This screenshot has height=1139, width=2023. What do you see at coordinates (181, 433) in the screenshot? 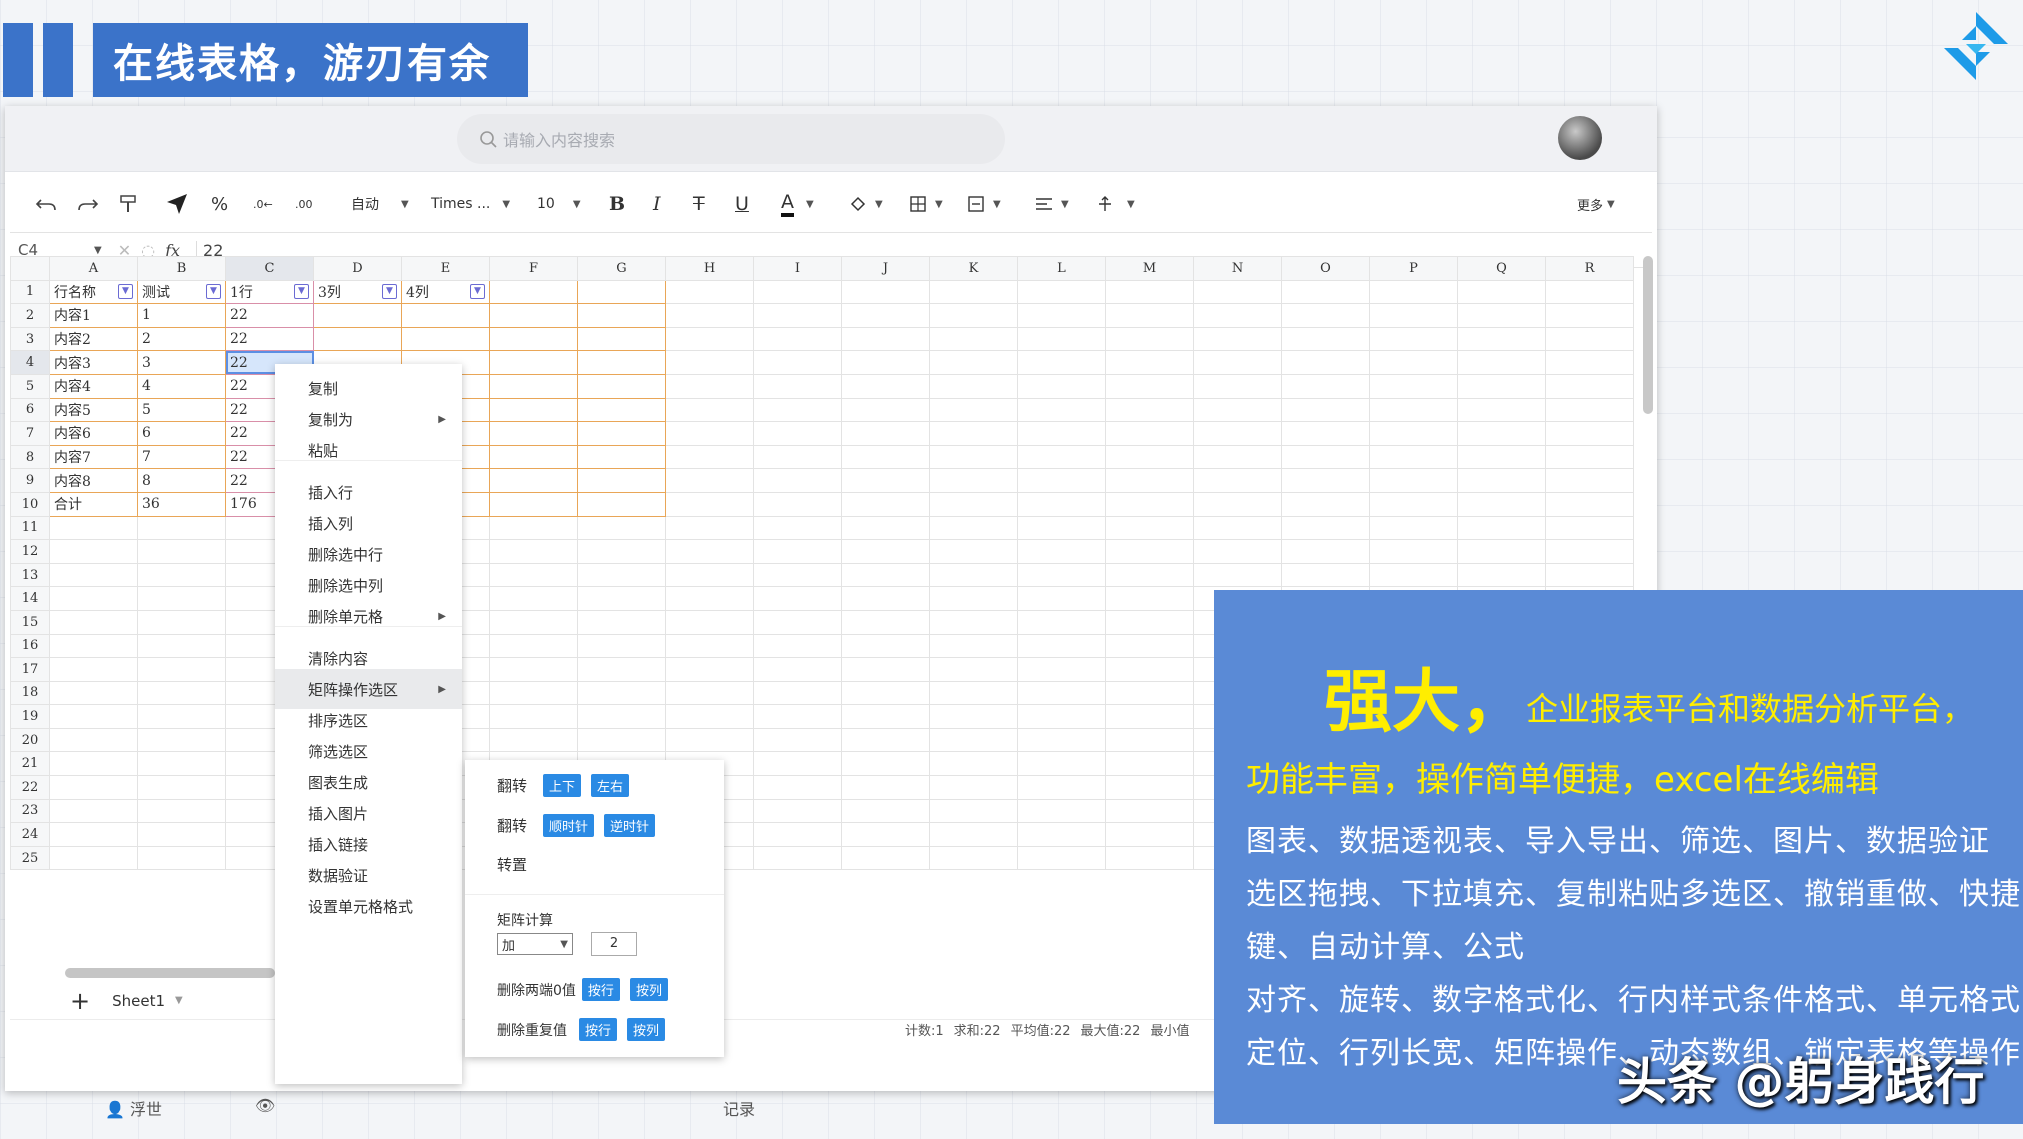
I see `grid-cell: 6` at bounding box center [181, 433].